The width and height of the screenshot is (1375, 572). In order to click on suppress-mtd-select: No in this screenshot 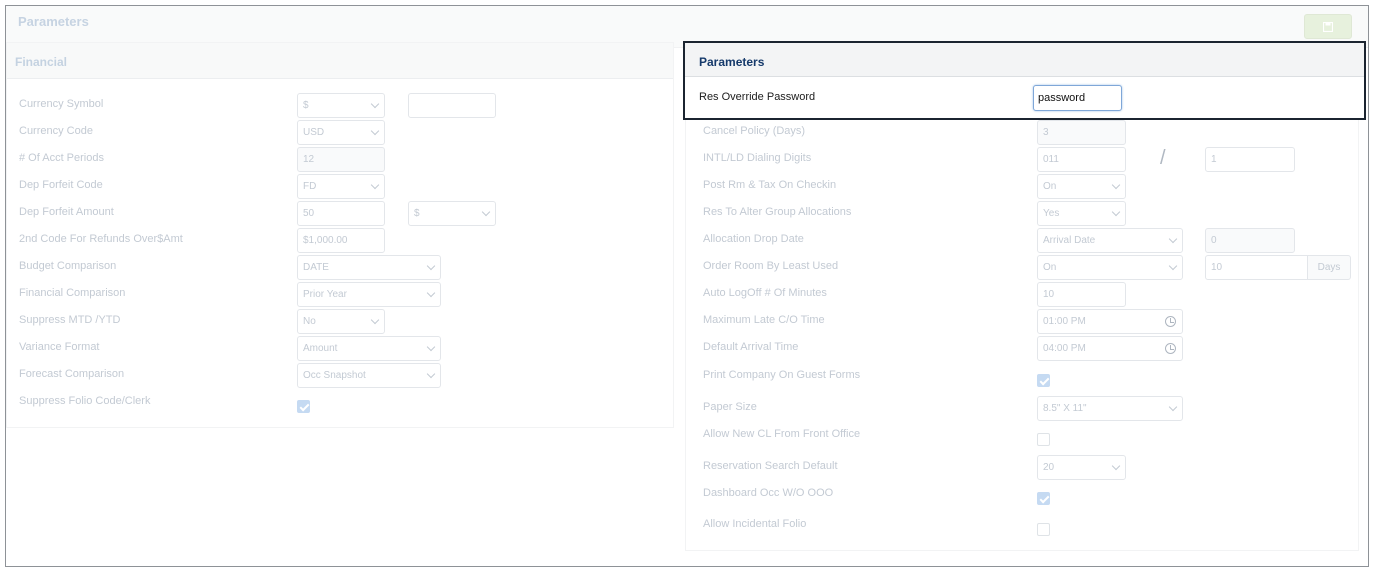, I will do `click(341, 321)`.